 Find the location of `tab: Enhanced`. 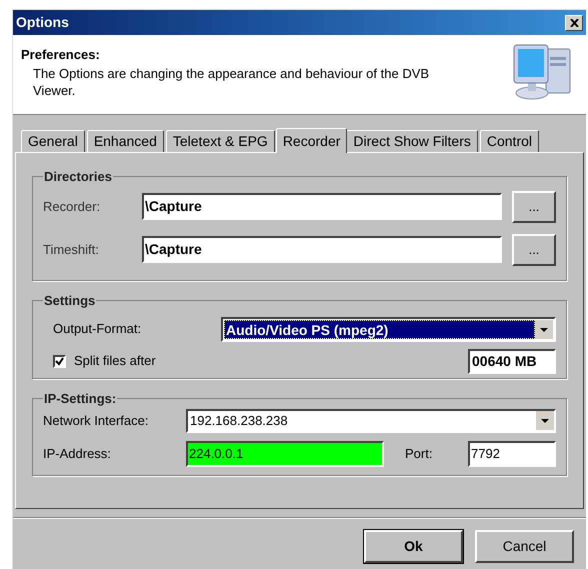

tab: Enhanced is located at coordinates (125, 141).